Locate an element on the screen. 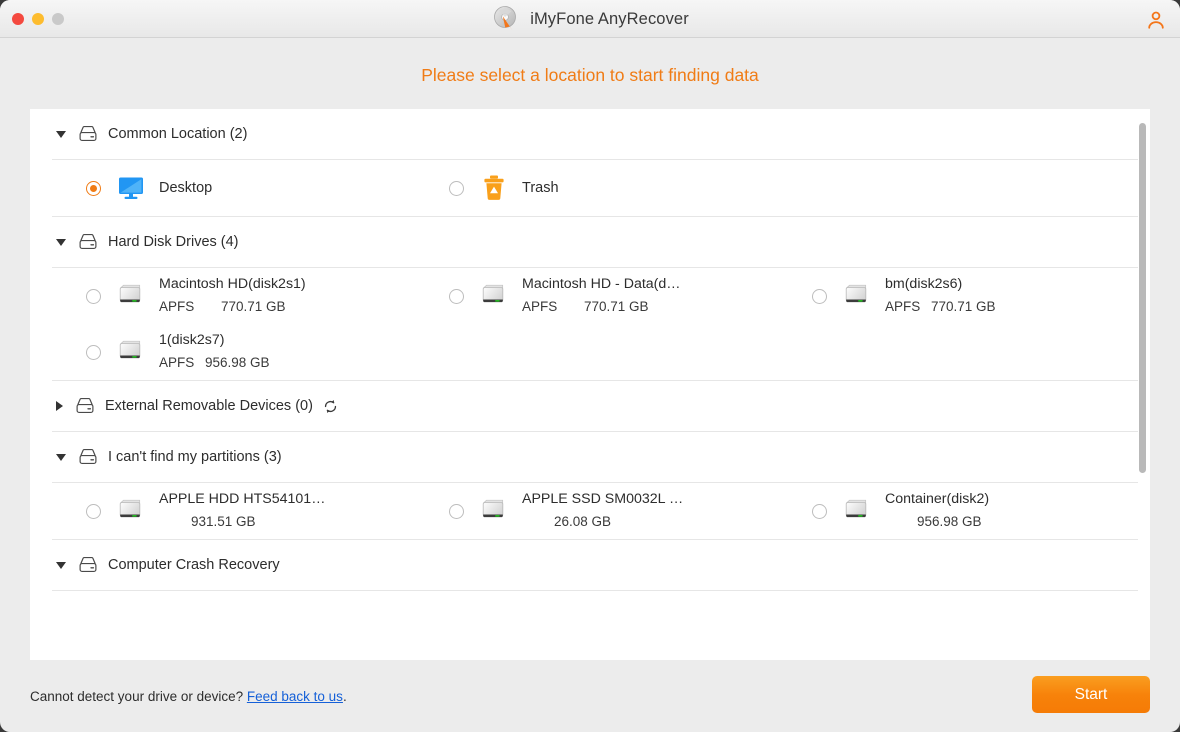 This screenshot has width=1180, height=732. vertical-scrollbar-thumb is located at coordinates (1142, 298).